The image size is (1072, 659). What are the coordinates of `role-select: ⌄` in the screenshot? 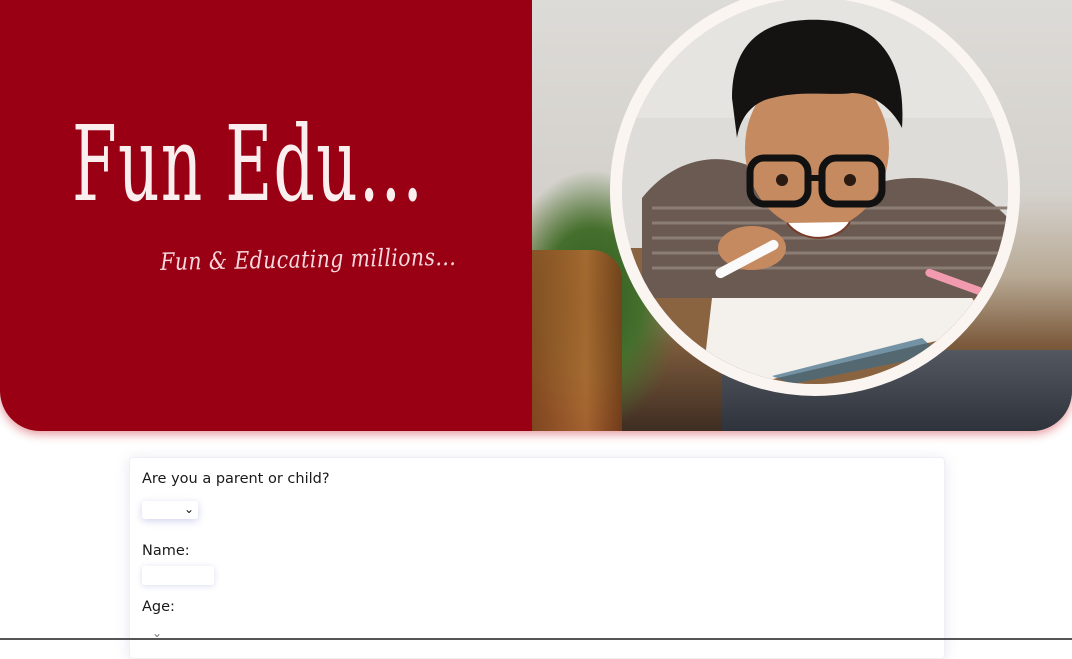 It's located at (170, 510).